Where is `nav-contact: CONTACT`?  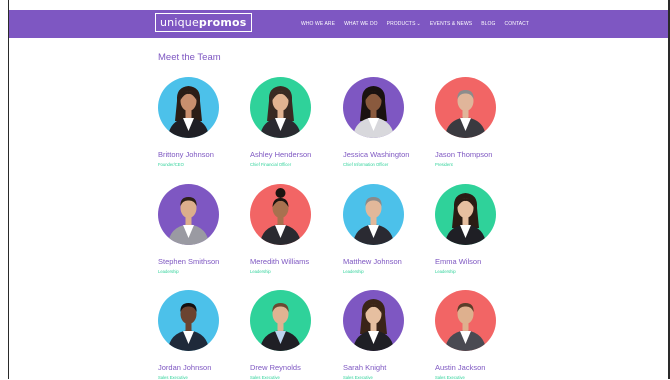
nav-contact: CONTACT is located at coordinates (517, 24).